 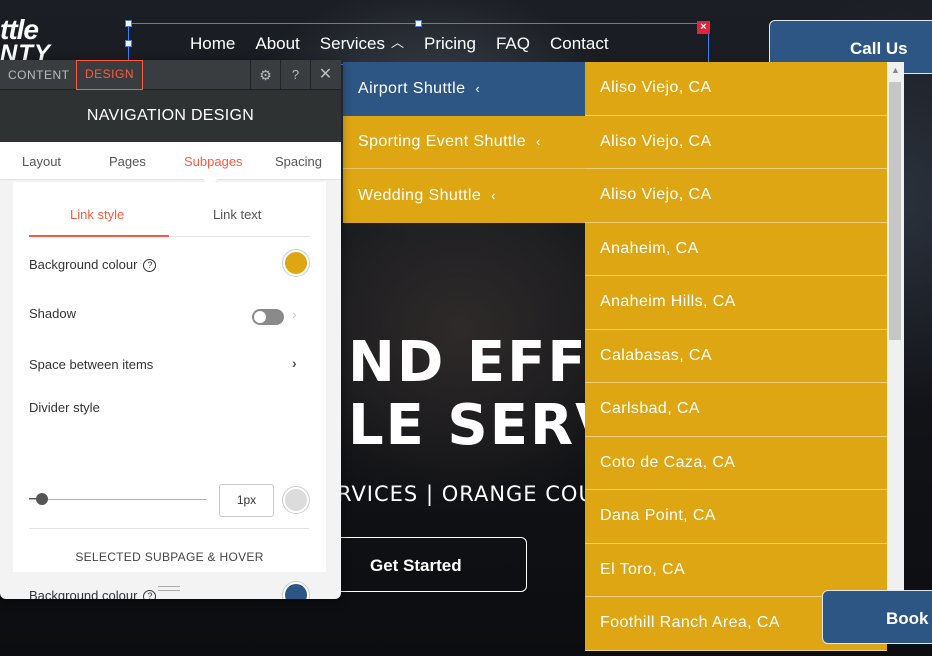 I want to click on submenu-item-airport-shuttle: Airport Shuttle ‹, so click(x=464, y=89).